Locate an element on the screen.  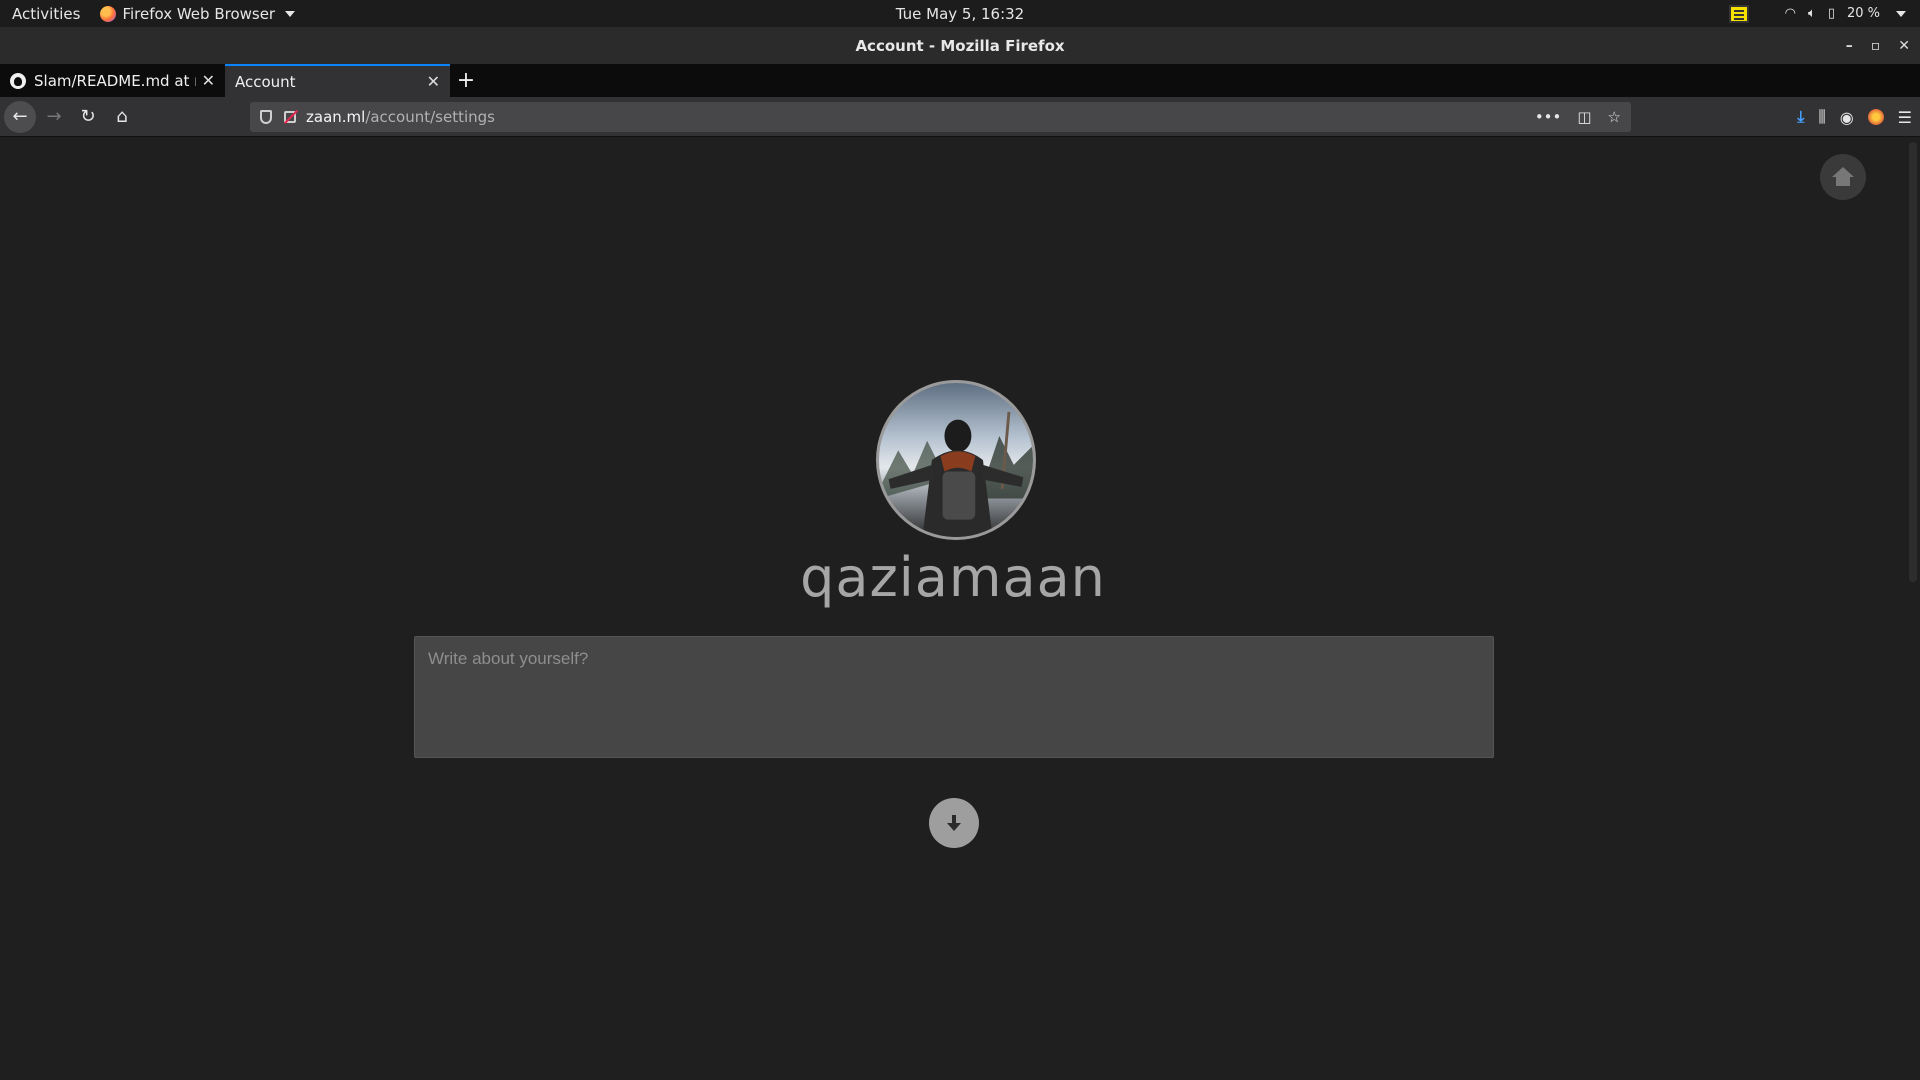
activities-button: Activities is located at coordinates (46, 14).